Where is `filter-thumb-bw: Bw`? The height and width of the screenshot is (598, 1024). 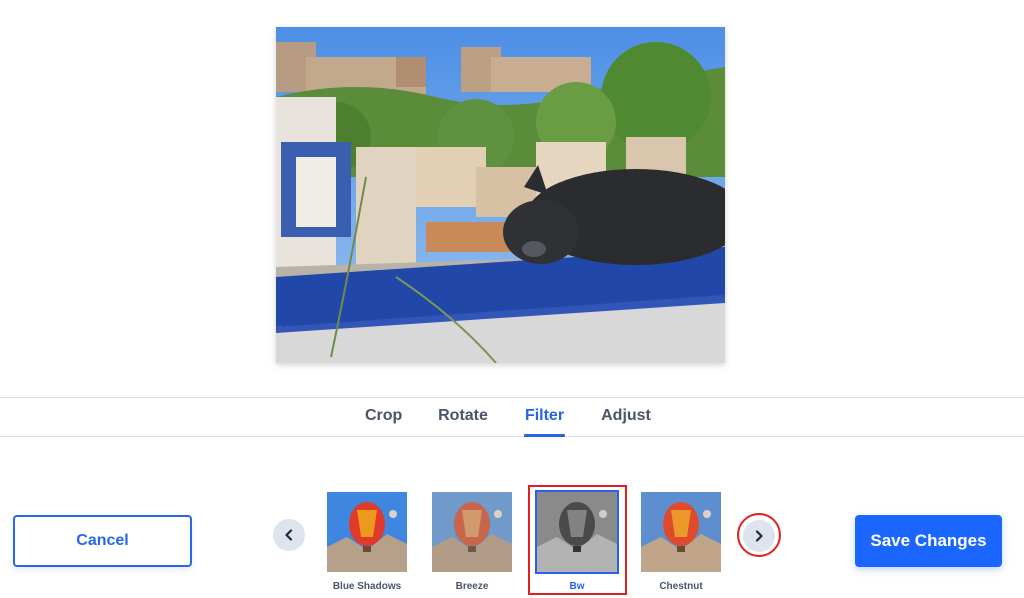
filter-thumb-bw: Bw is located at coordinates (577, 541).